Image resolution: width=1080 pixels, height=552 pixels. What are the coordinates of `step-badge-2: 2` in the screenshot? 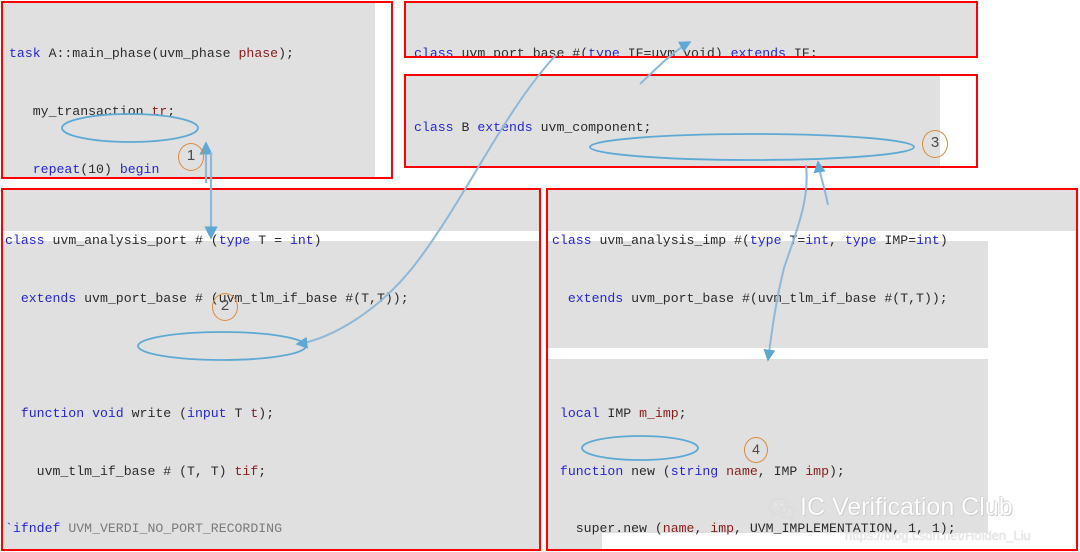 It's located at (225, 307).